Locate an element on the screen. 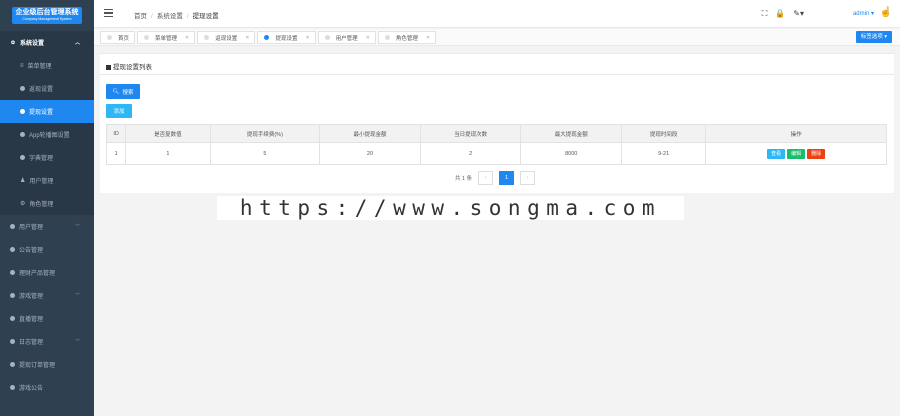  edit-button: 编辑 is located at coordinates (796, 153).